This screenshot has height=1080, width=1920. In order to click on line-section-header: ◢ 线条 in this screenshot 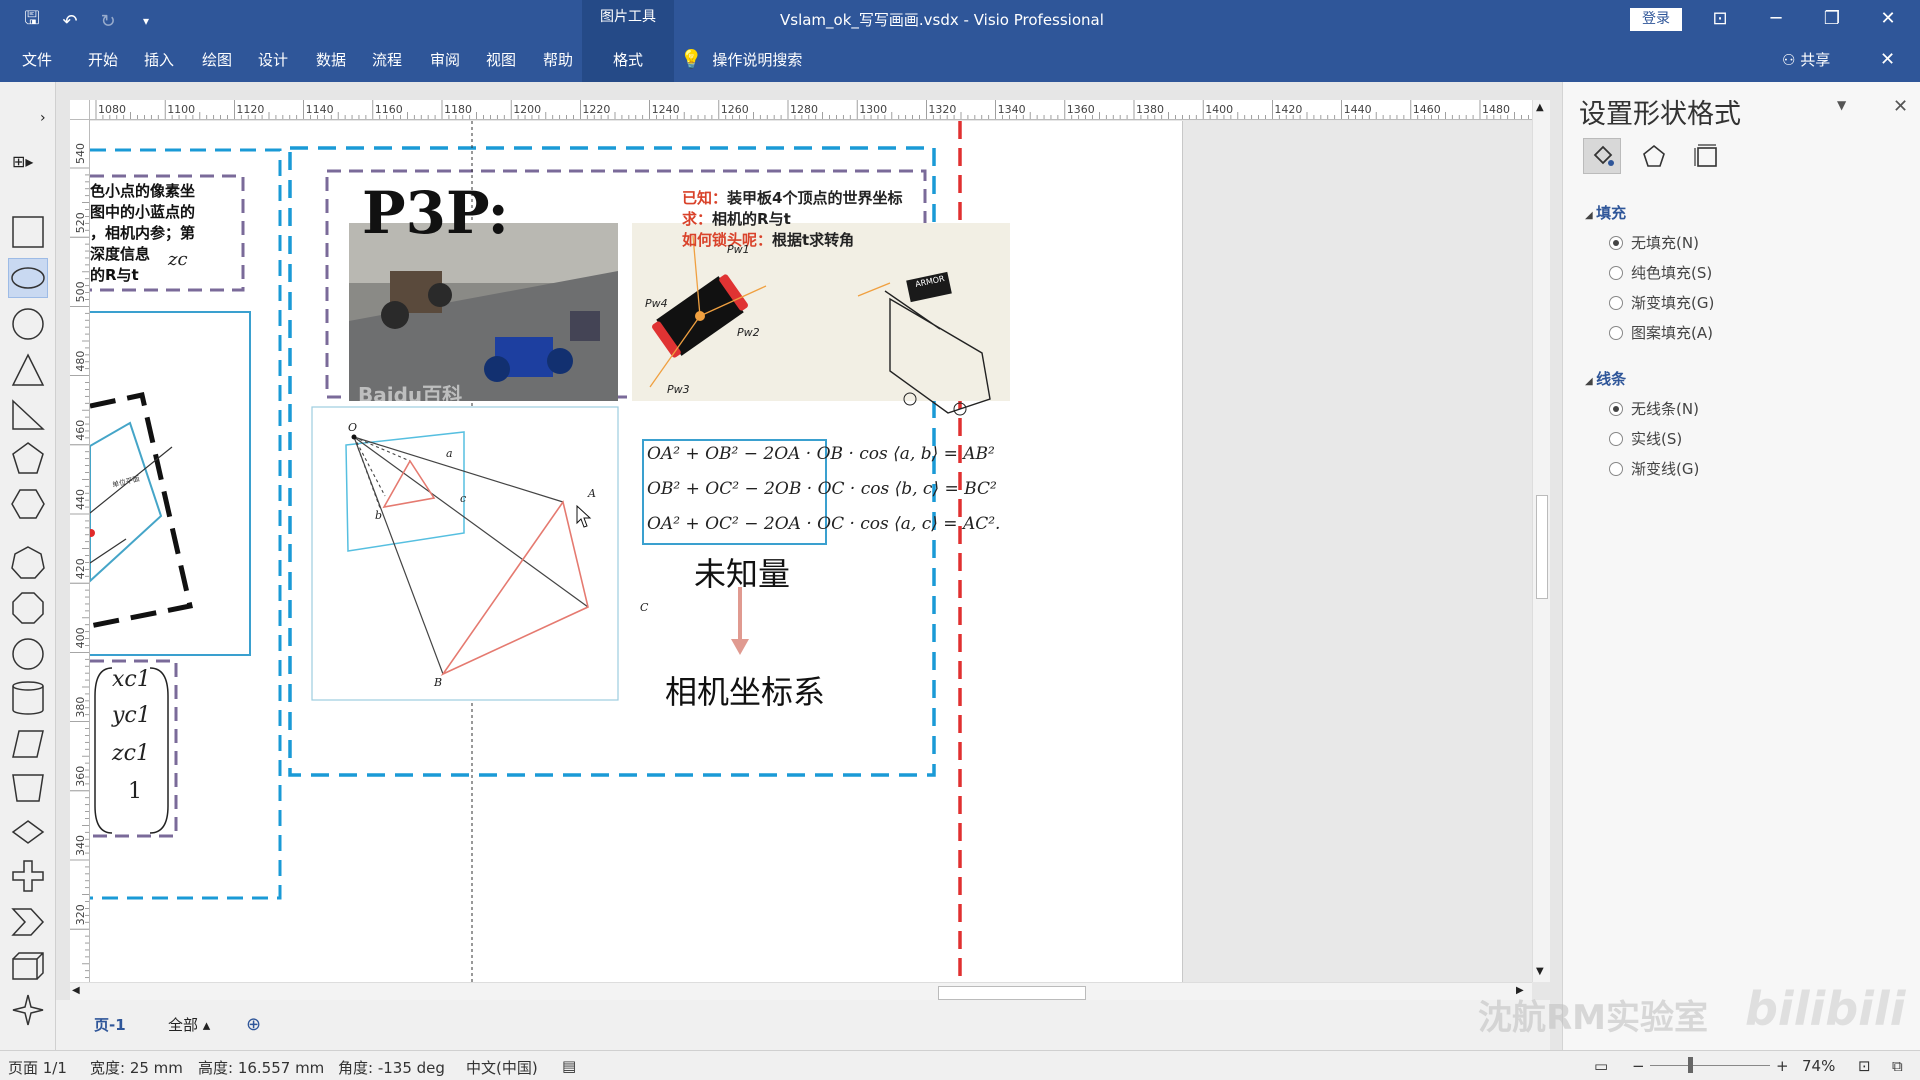, I will do `click(1605, 378)`.